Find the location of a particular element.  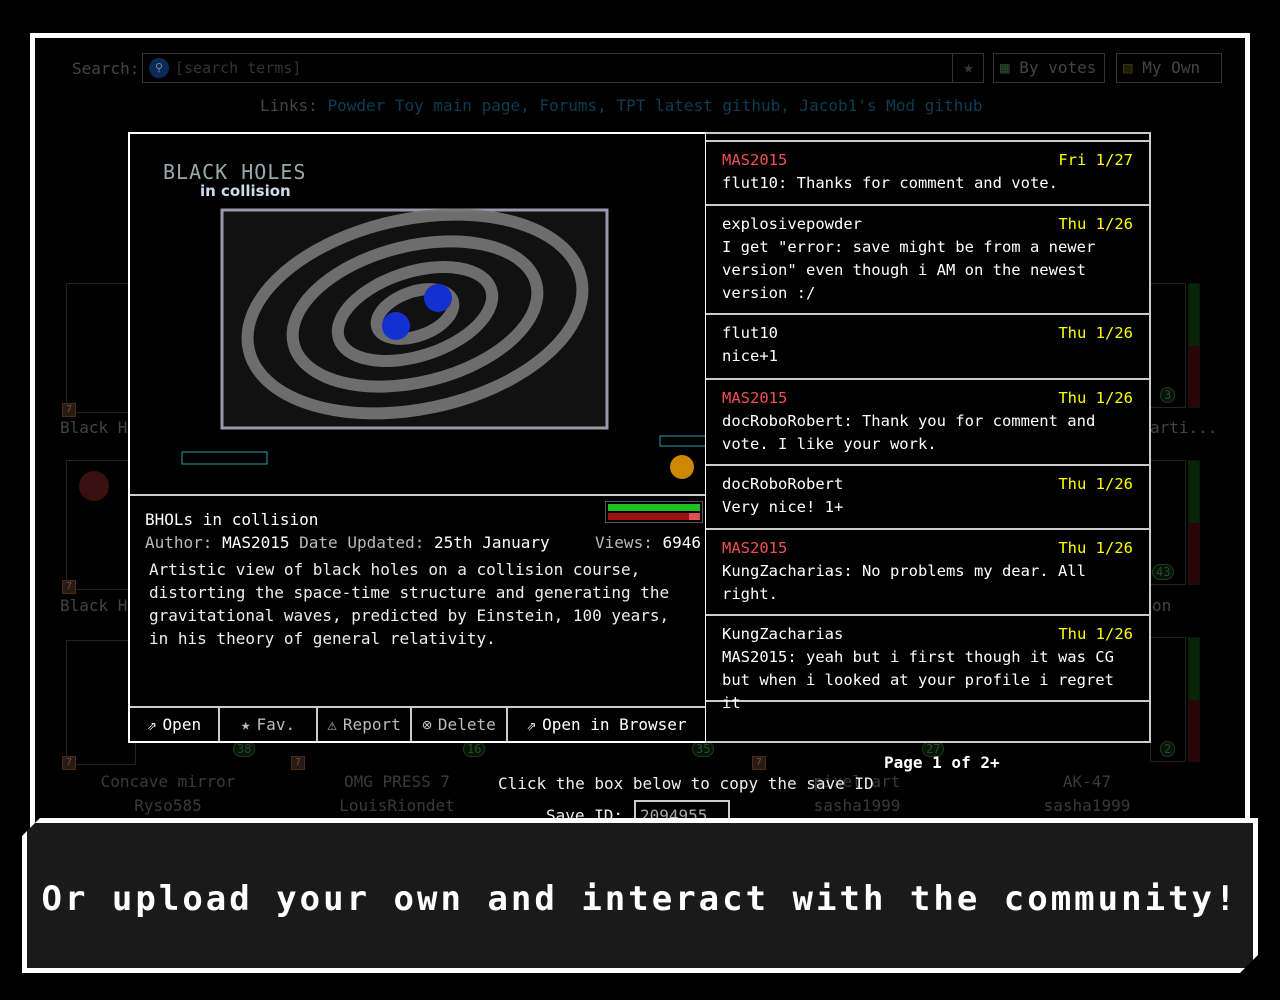

link-forums: Forums, is located at coordinates (572, 105).